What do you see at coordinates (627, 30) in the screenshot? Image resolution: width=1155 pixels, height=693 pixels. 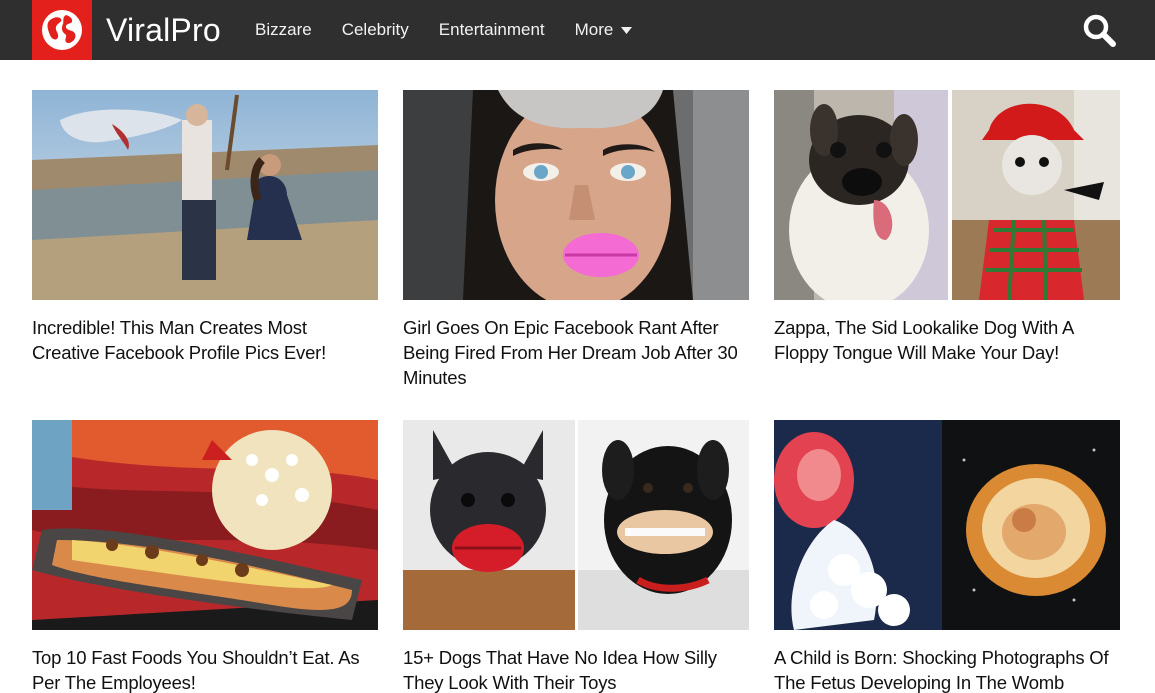 I see `caret-down-icon` at bounding box center [627, 30].